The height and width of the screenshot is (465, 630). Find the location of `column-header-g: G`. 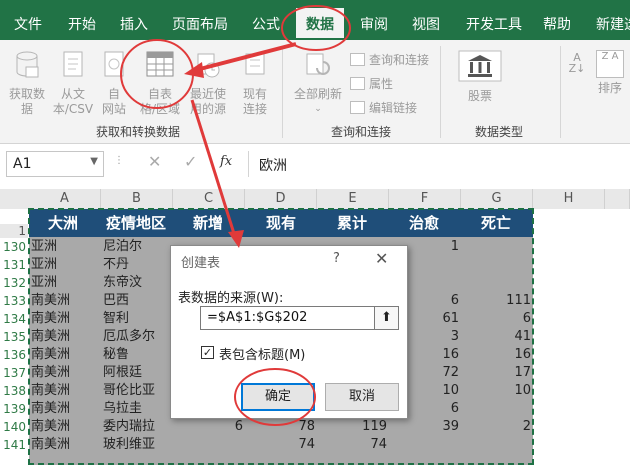

column-header-g: G is located at coordinates (497, 199).